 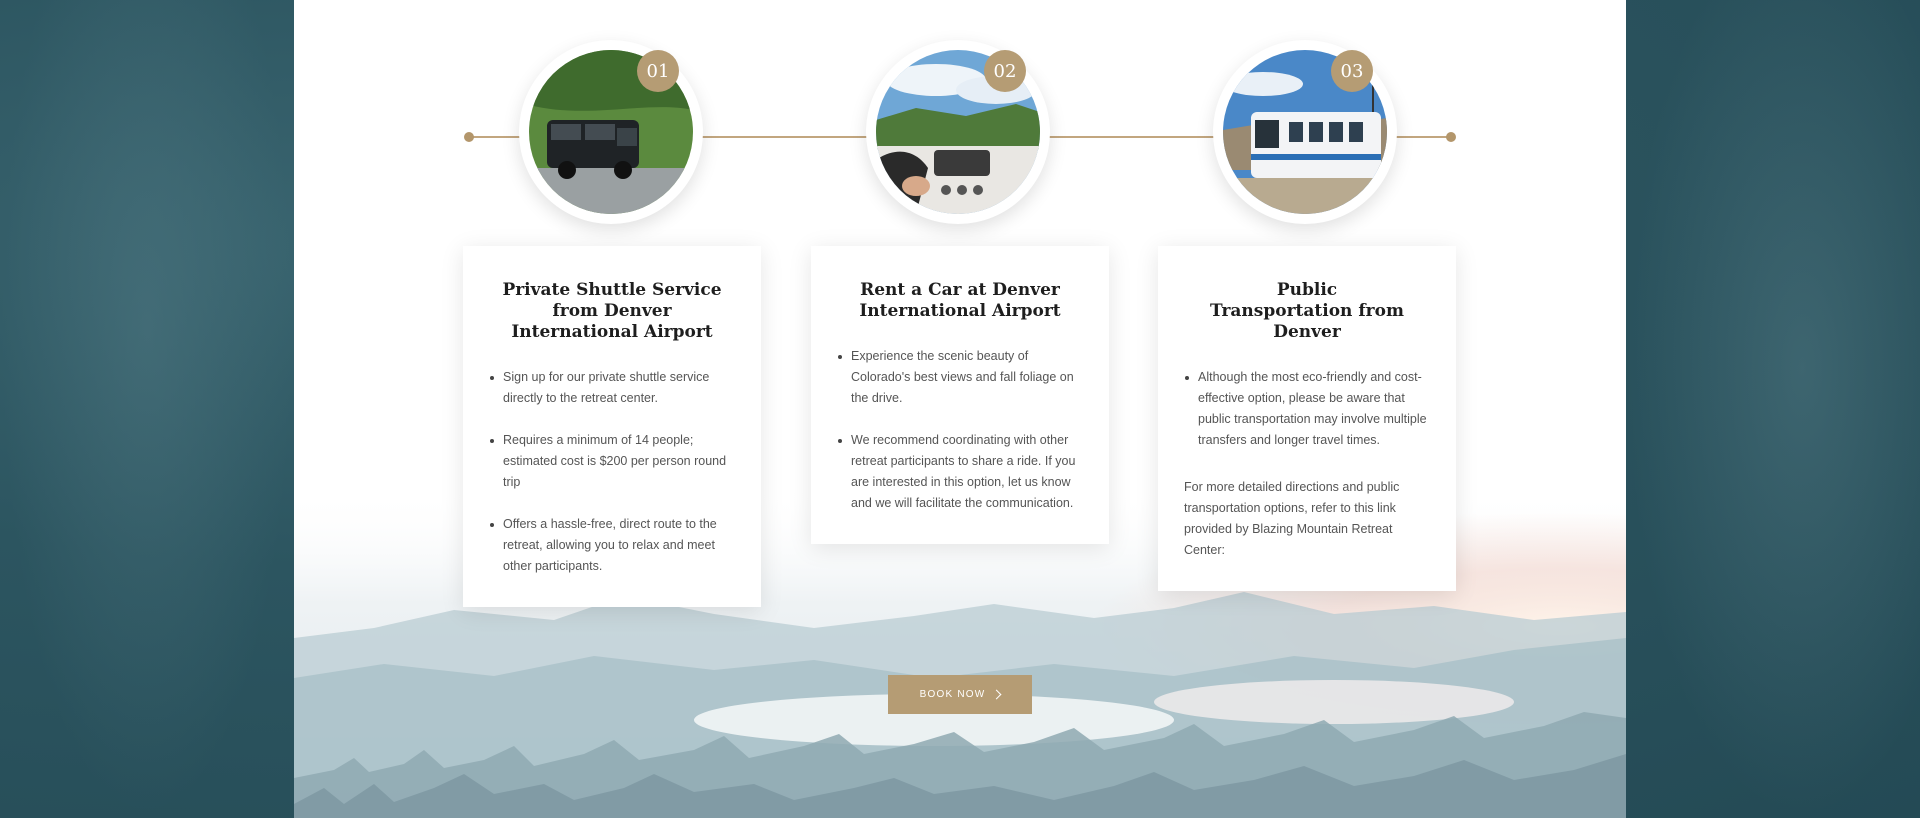 I want to click on book-now-button: BOOK NOW, so click(x=960, y=694).